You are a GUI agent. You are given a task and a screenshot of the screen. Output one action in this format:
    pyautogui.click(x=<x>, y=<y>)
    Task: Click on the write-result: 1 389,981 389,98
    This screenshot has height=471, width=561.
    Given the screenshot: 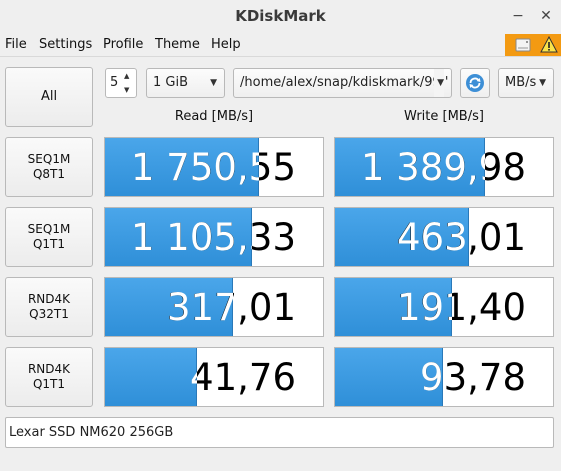 What is the action you would take?
    pyautogui.click(x=444, y=167)
    